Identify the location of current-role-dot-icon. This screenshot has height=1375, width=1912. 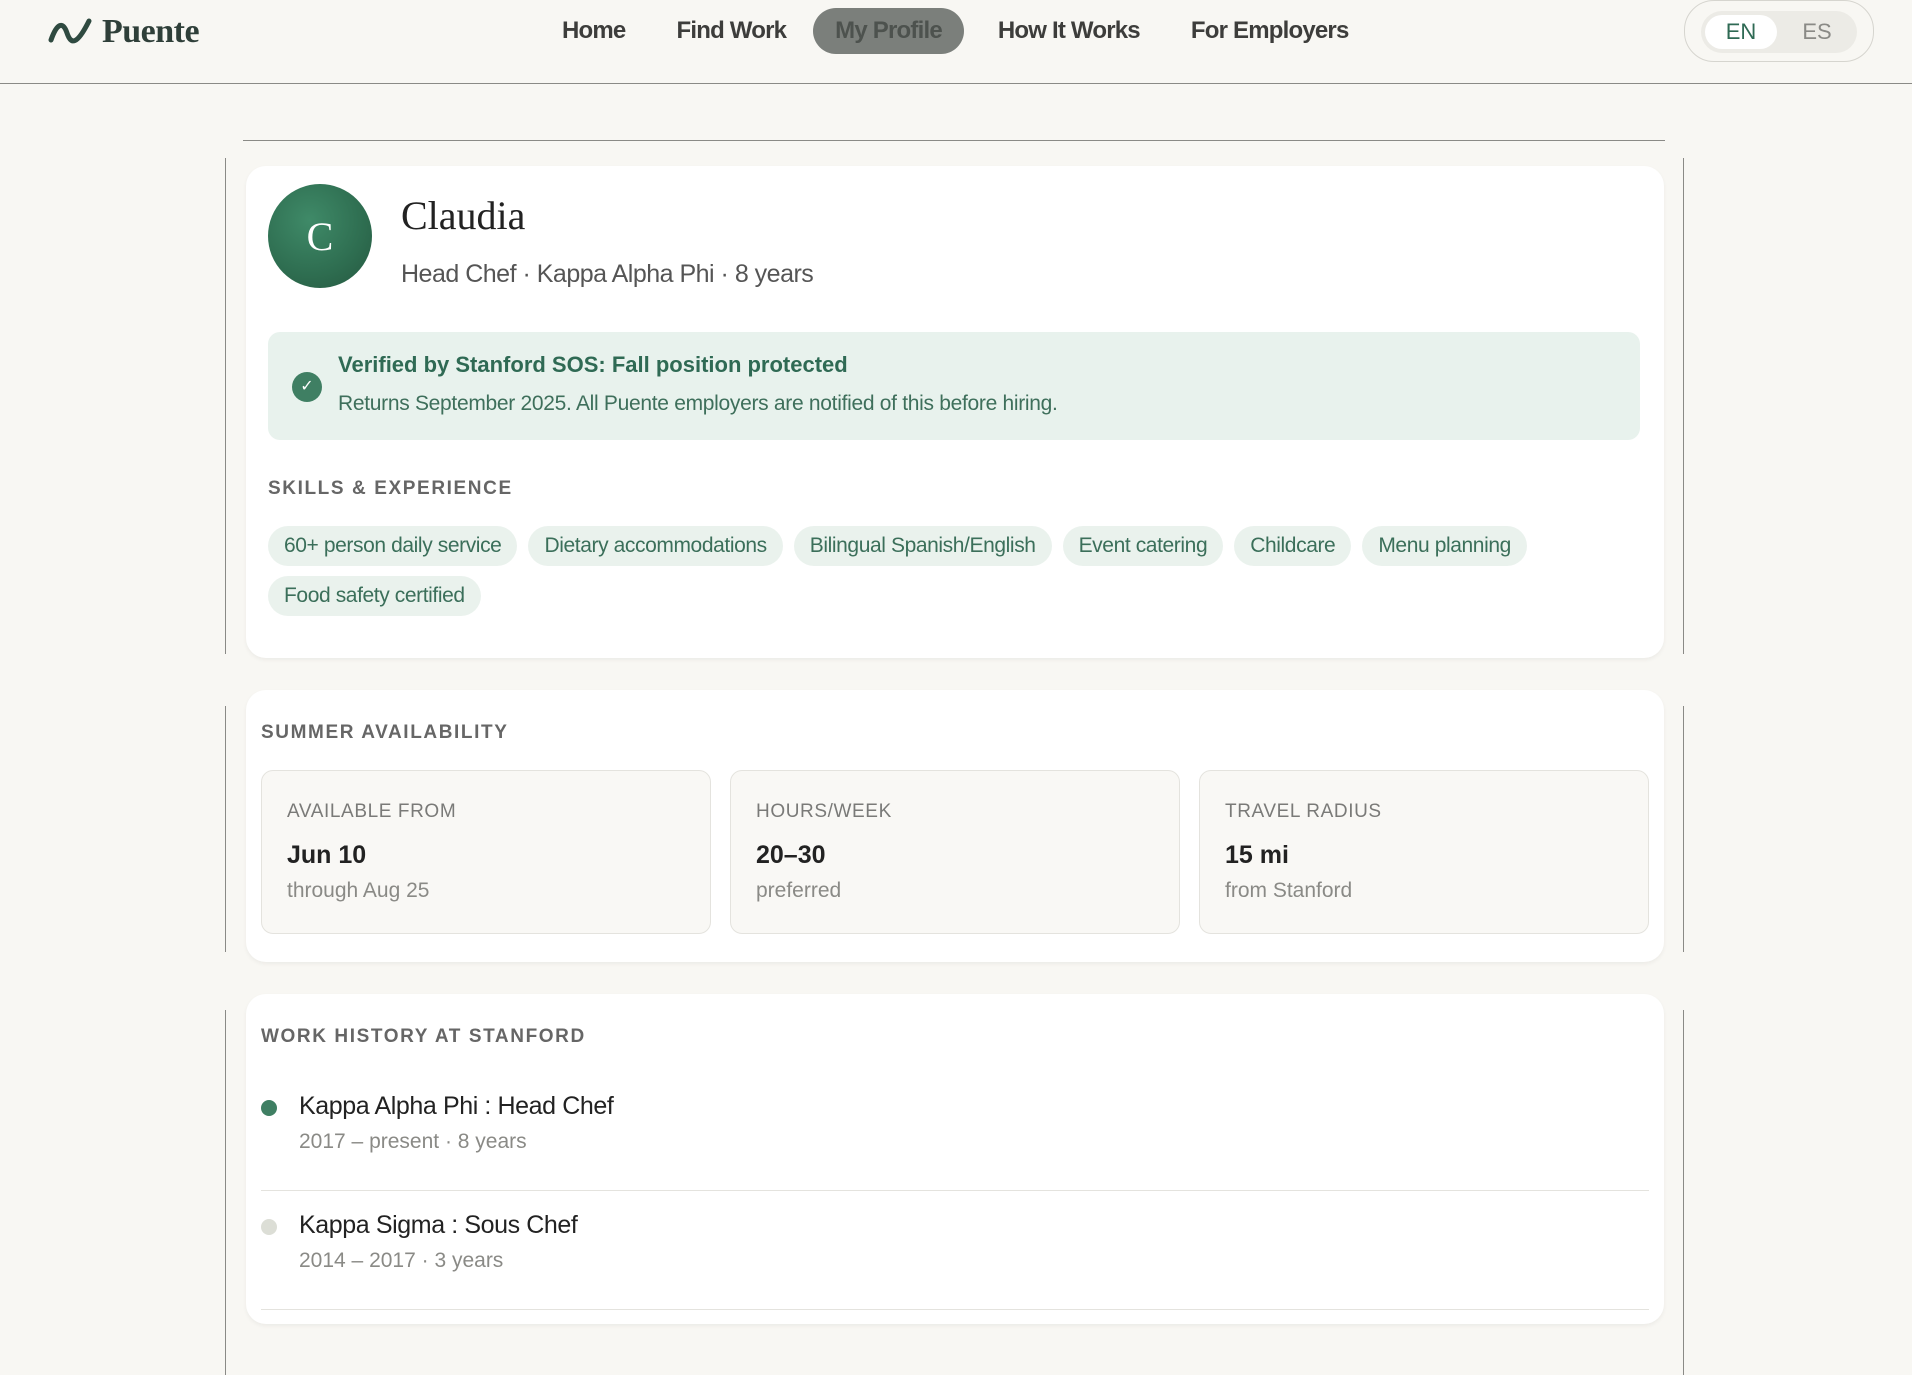
(269, 1108).